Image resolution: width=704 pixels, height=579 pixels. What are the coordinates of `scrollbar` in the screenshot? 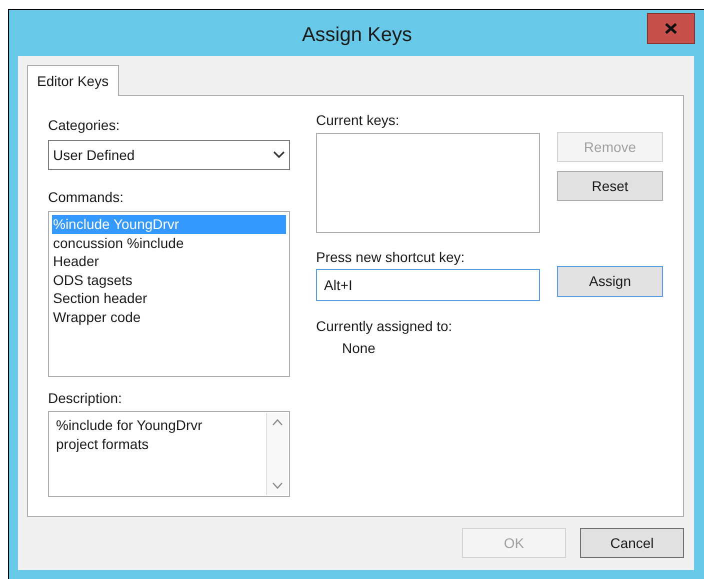 It's located at (277, 454).